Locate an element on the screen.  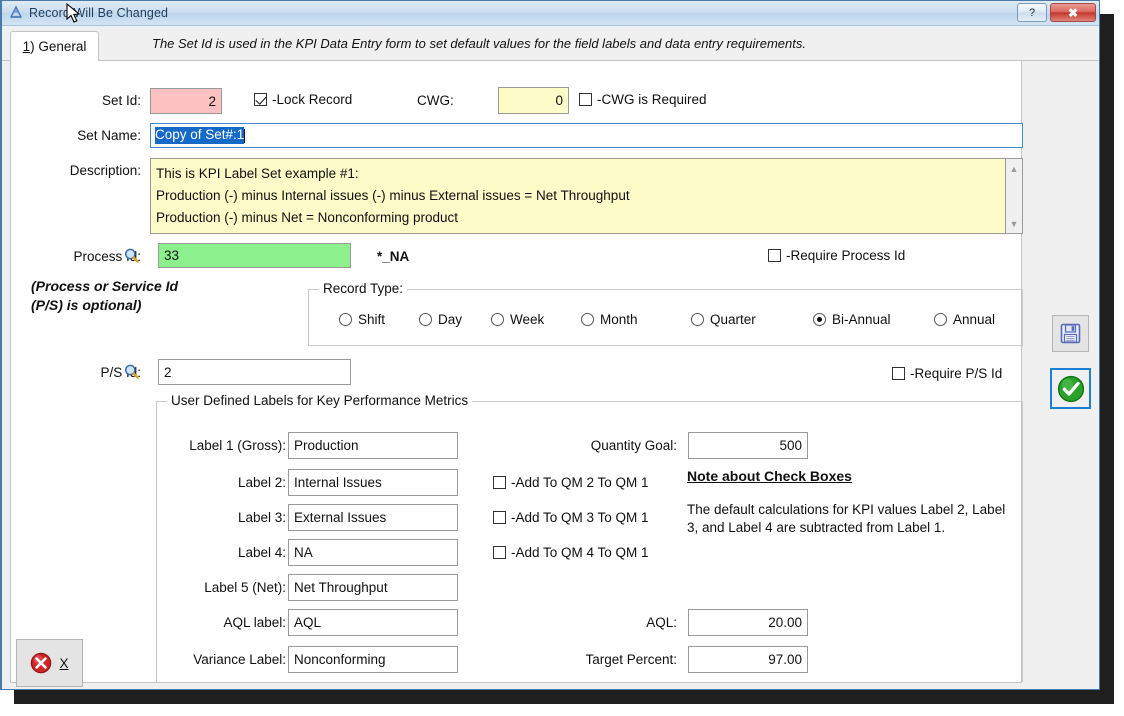
ps-id-search-icon is located at coordinates (131, 371).